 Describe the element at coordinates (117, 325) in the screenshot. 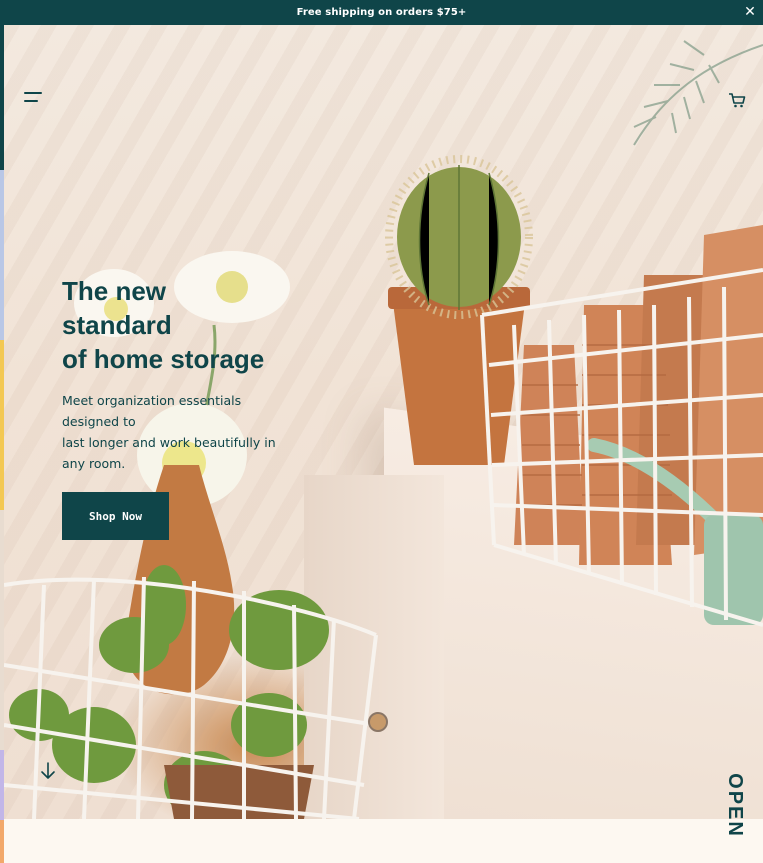

I see `hero-headline-line: standard` at that location.